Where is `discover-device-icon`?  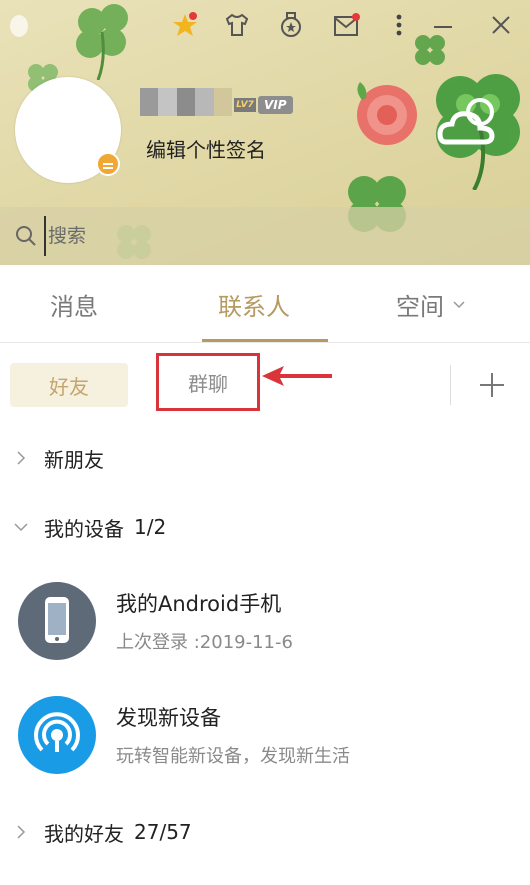
discover-device-icon is located at coordinates (57, 735).